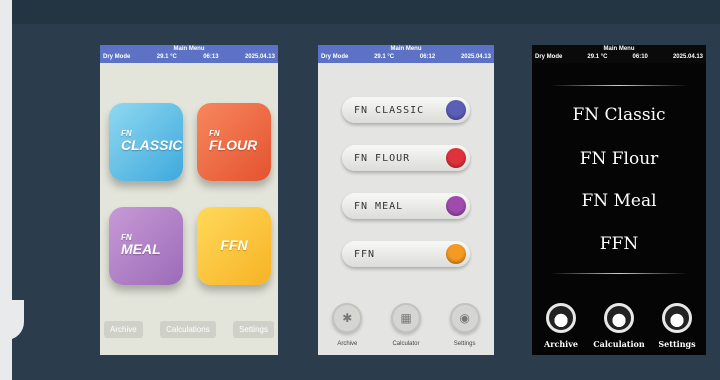 The width and height of the screenshot is (720, 380). I want to click on tile-label: FFN, so click(234, 245).